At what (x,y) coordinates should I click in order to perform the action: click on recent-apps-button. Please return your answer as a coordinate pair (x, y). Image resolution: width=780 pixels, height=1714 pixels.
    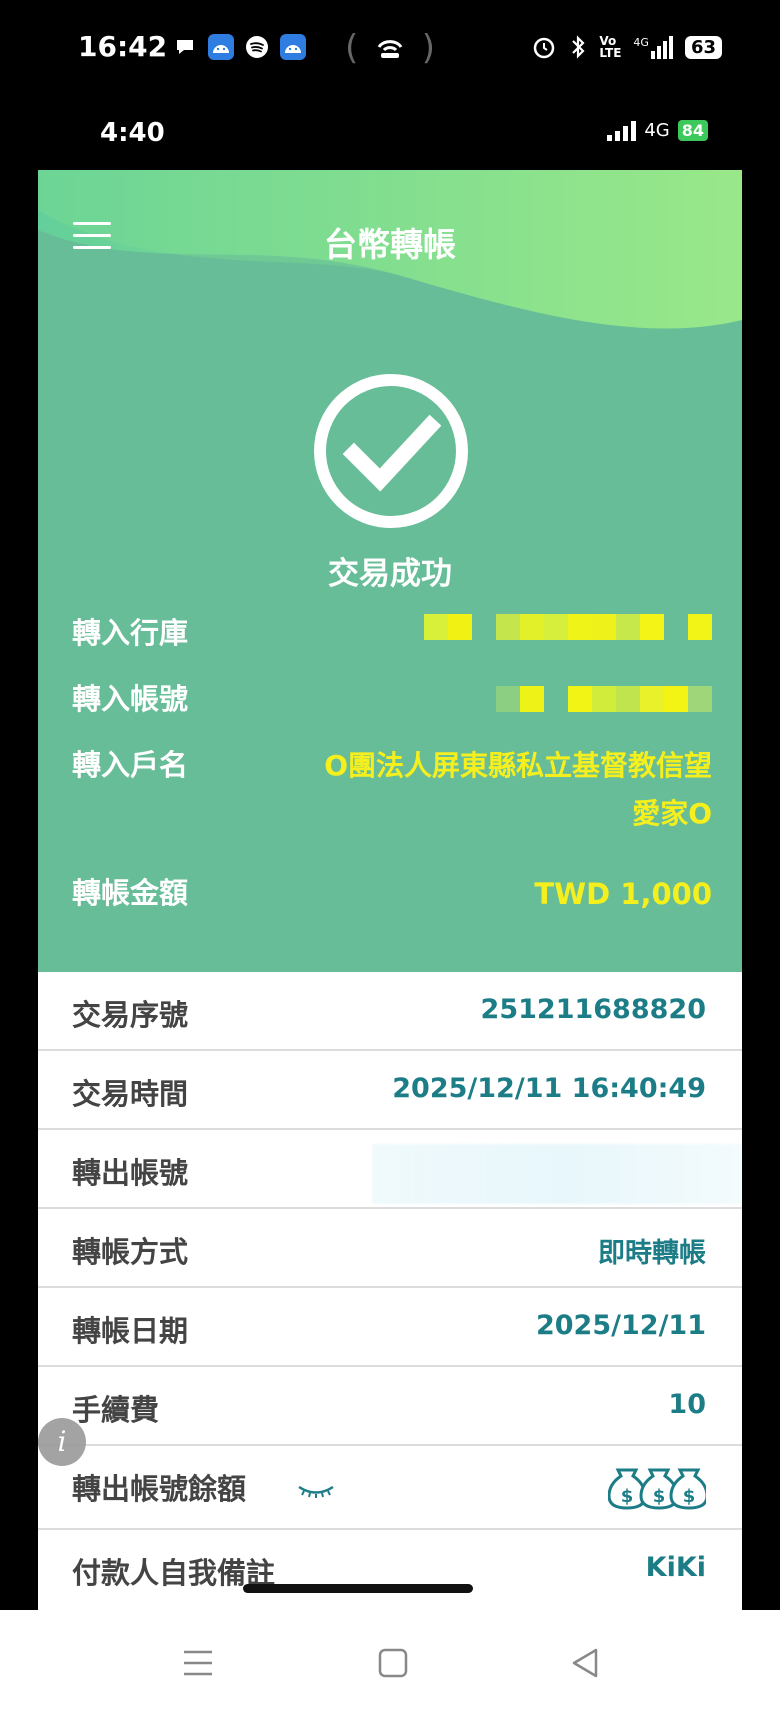
    Looking at the image, I should click on (200, 1663).